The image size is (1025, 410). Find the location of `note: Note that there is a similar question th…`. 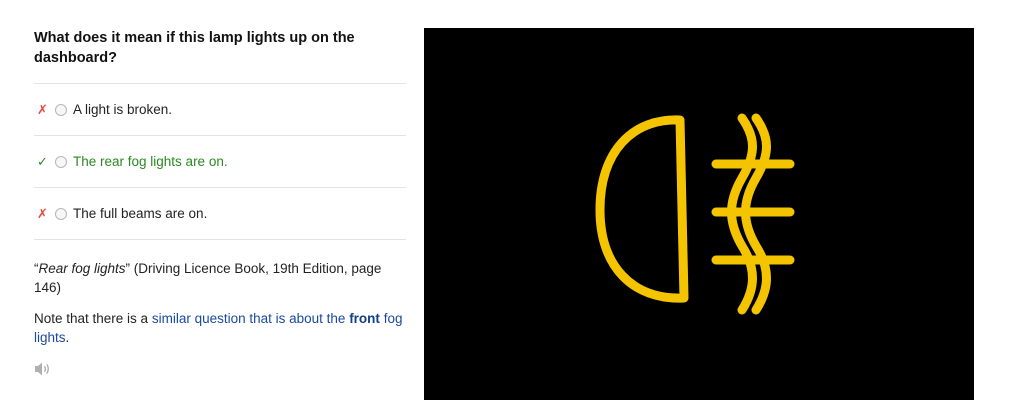

note: Note that there is a similar question th… is located at coordinates (220, 328).